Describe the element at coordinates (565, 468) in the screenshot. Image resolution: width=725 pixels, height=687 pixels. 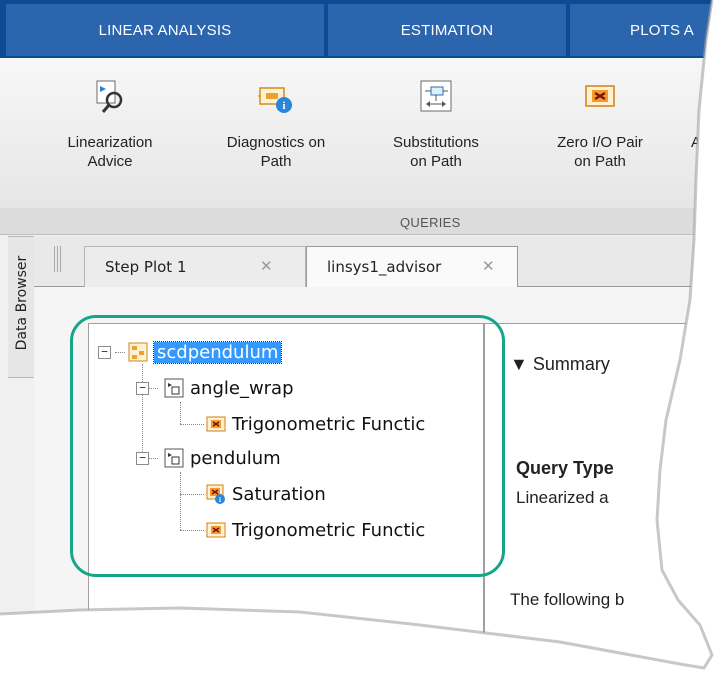
I see `query-type-heading: Query Type` at that location.